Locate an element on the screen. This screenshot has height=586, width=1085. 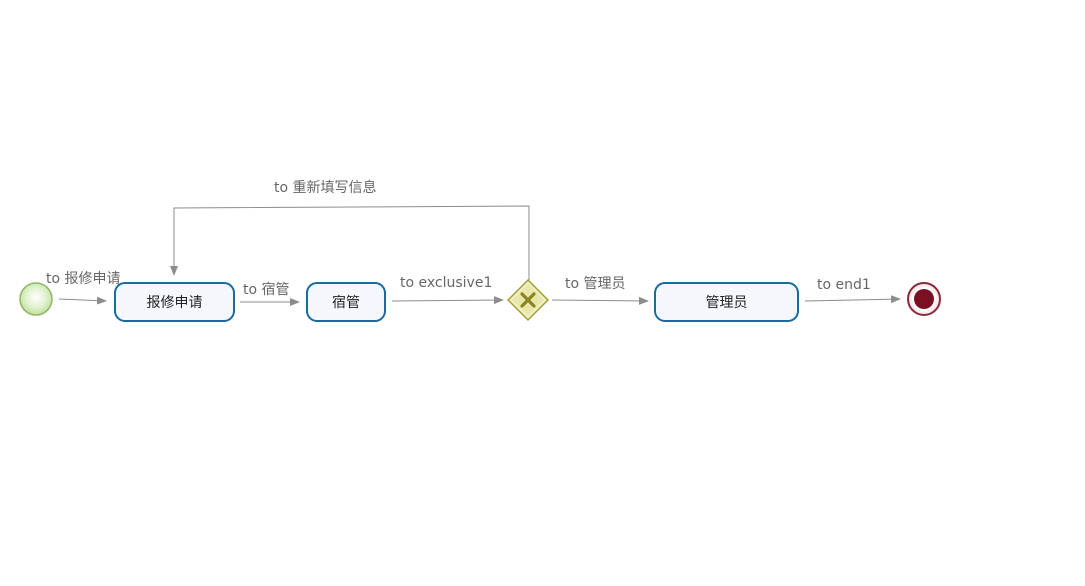
task-apply: 报修申请 is located at coordinates (174, 302).